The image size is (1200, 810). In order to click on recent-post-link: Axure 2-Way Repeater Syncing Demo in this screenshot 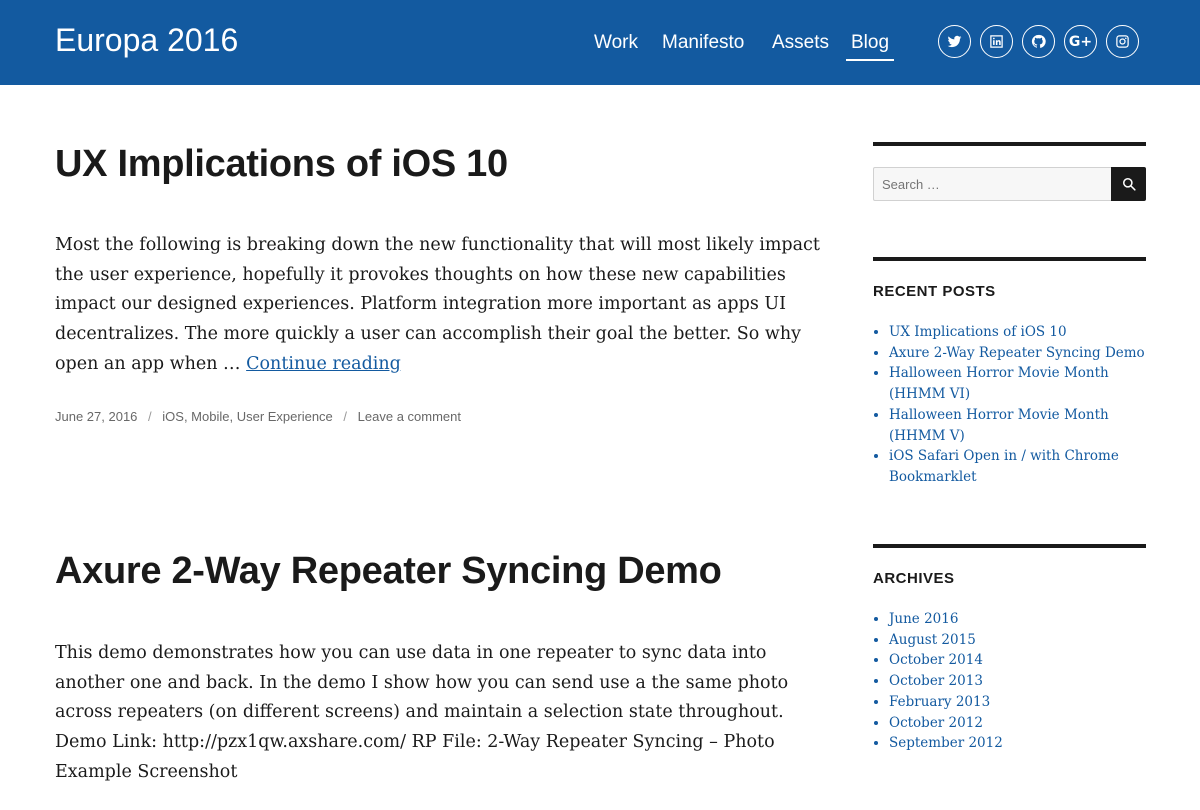, I will do `click(1017, 353)`.